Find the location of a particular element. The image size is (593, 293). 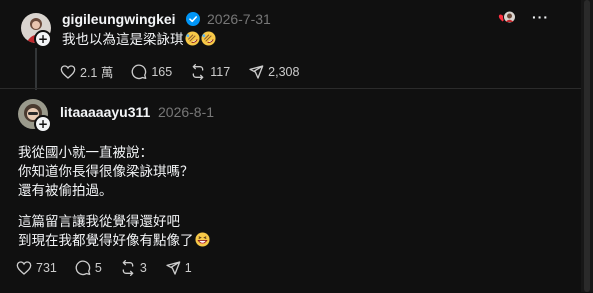

timestamp: 2026-7-31 is located at coordinates (239, 19).